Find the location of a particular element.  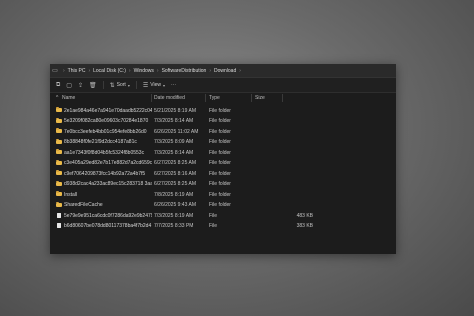

more-options-button: ··· is located at coordinates (173, 85).